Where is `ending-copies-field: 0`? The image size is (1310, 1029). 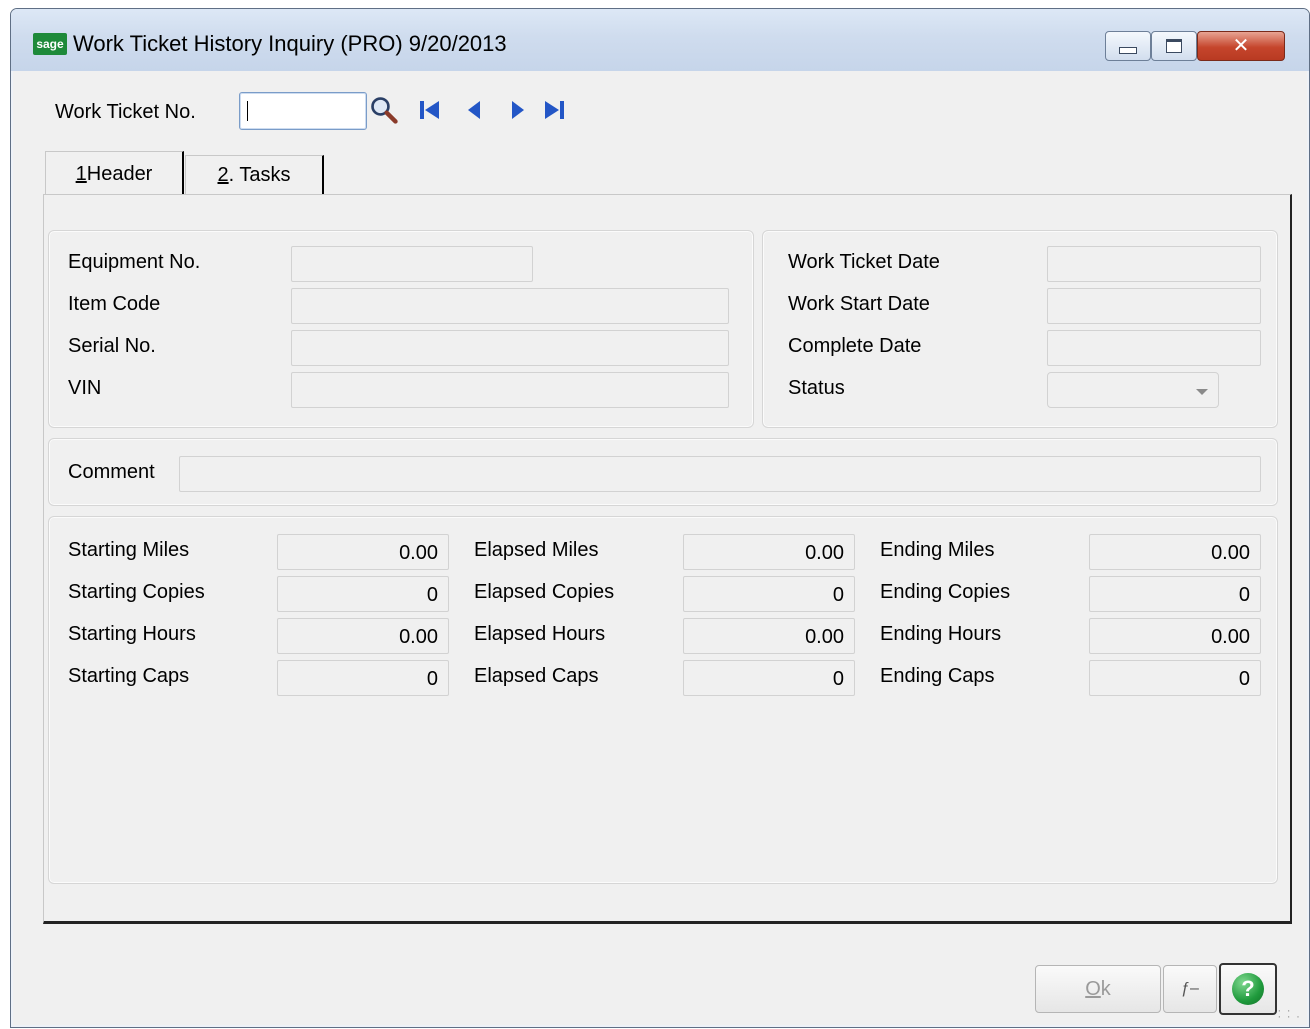
ending-copies-field: 0 is located at coordinates (1175, 594).